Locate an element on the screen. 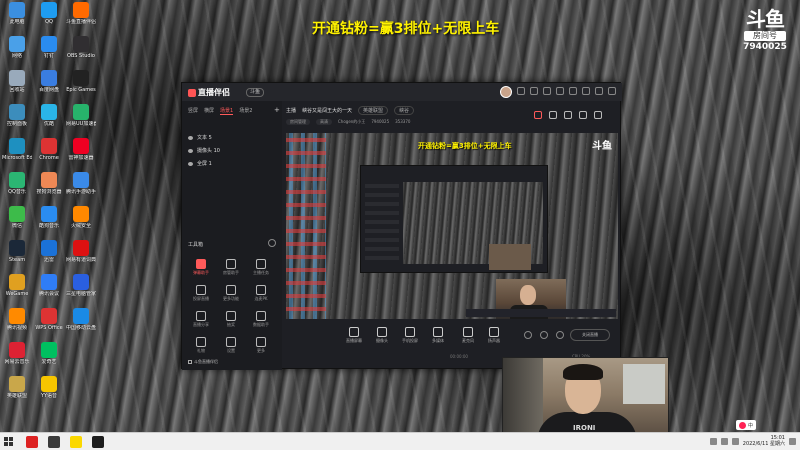 The height and width of the screenshot is (450, 800). tool-button: 主播任务 is located at coordinates (261, 270).